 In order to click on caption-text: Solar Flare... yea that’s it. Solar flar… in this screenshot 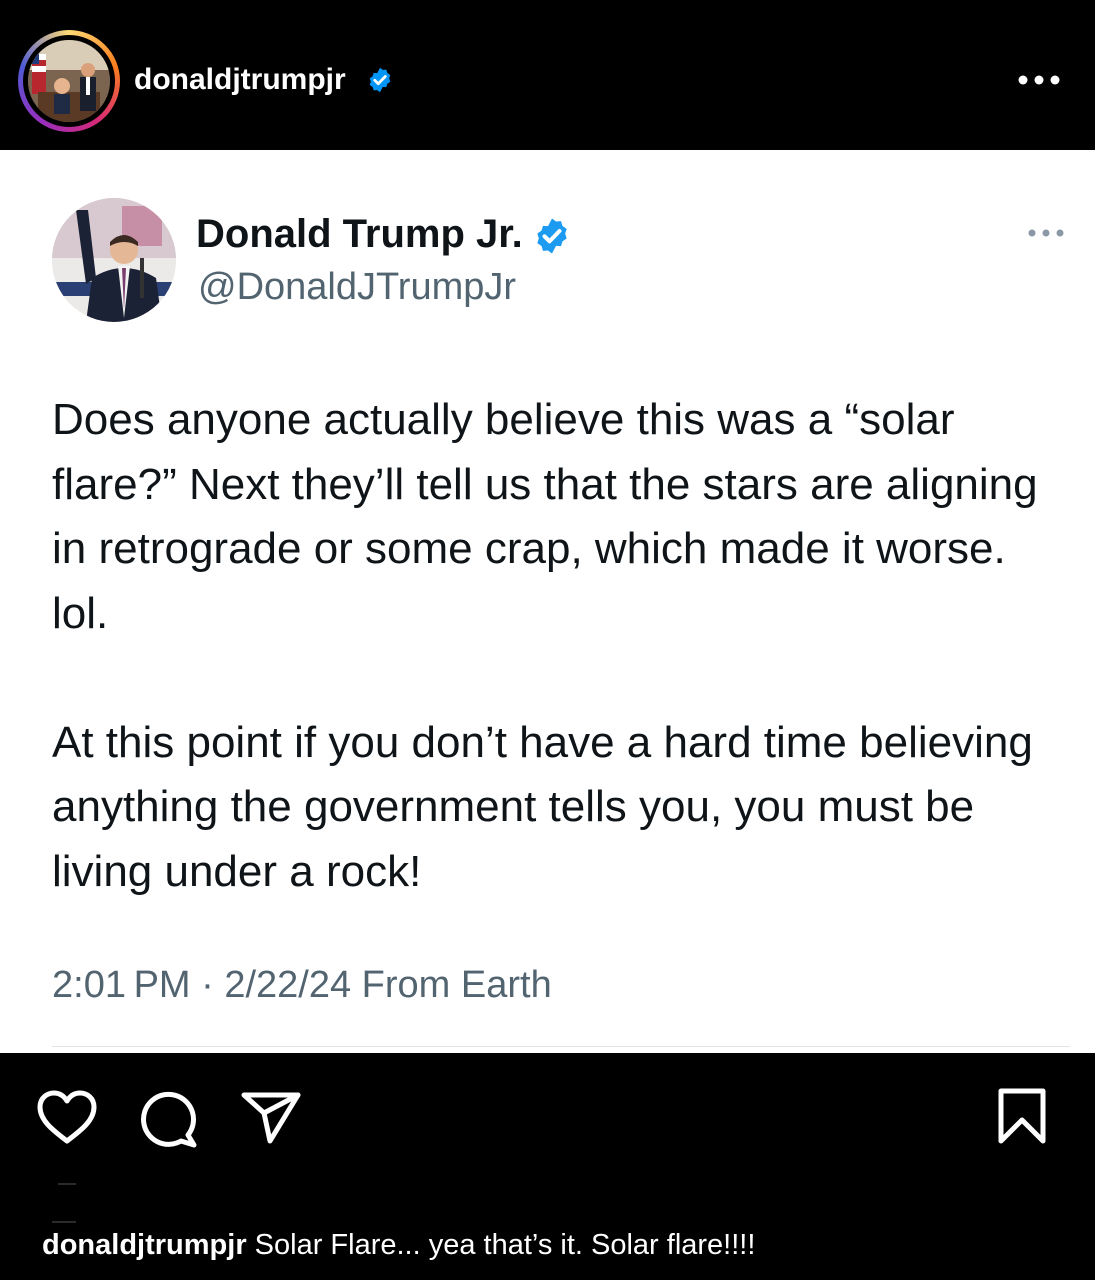, I will do `click(501, 1245)`.